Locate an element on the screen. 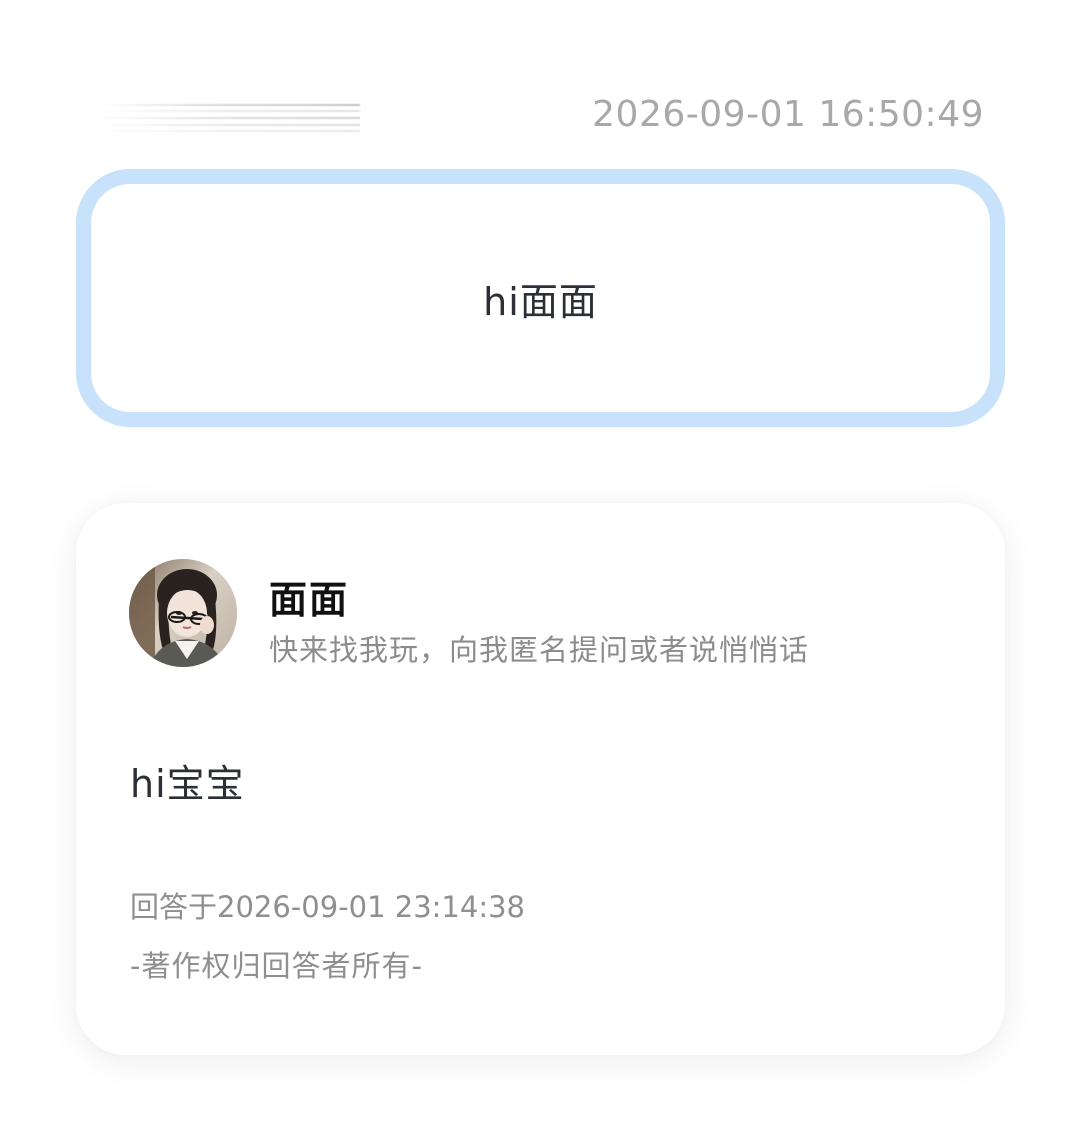  answerer-name: 面面 is located at coordinates (309, 596).